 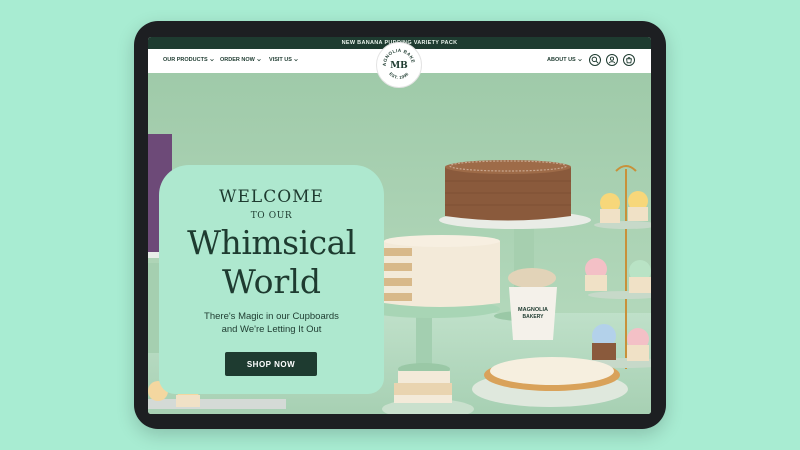 What do you see at coordinates (271, 197) in the screenshot?
I see `hero-welcome: WELCOME` at bounding box center [271, 197].